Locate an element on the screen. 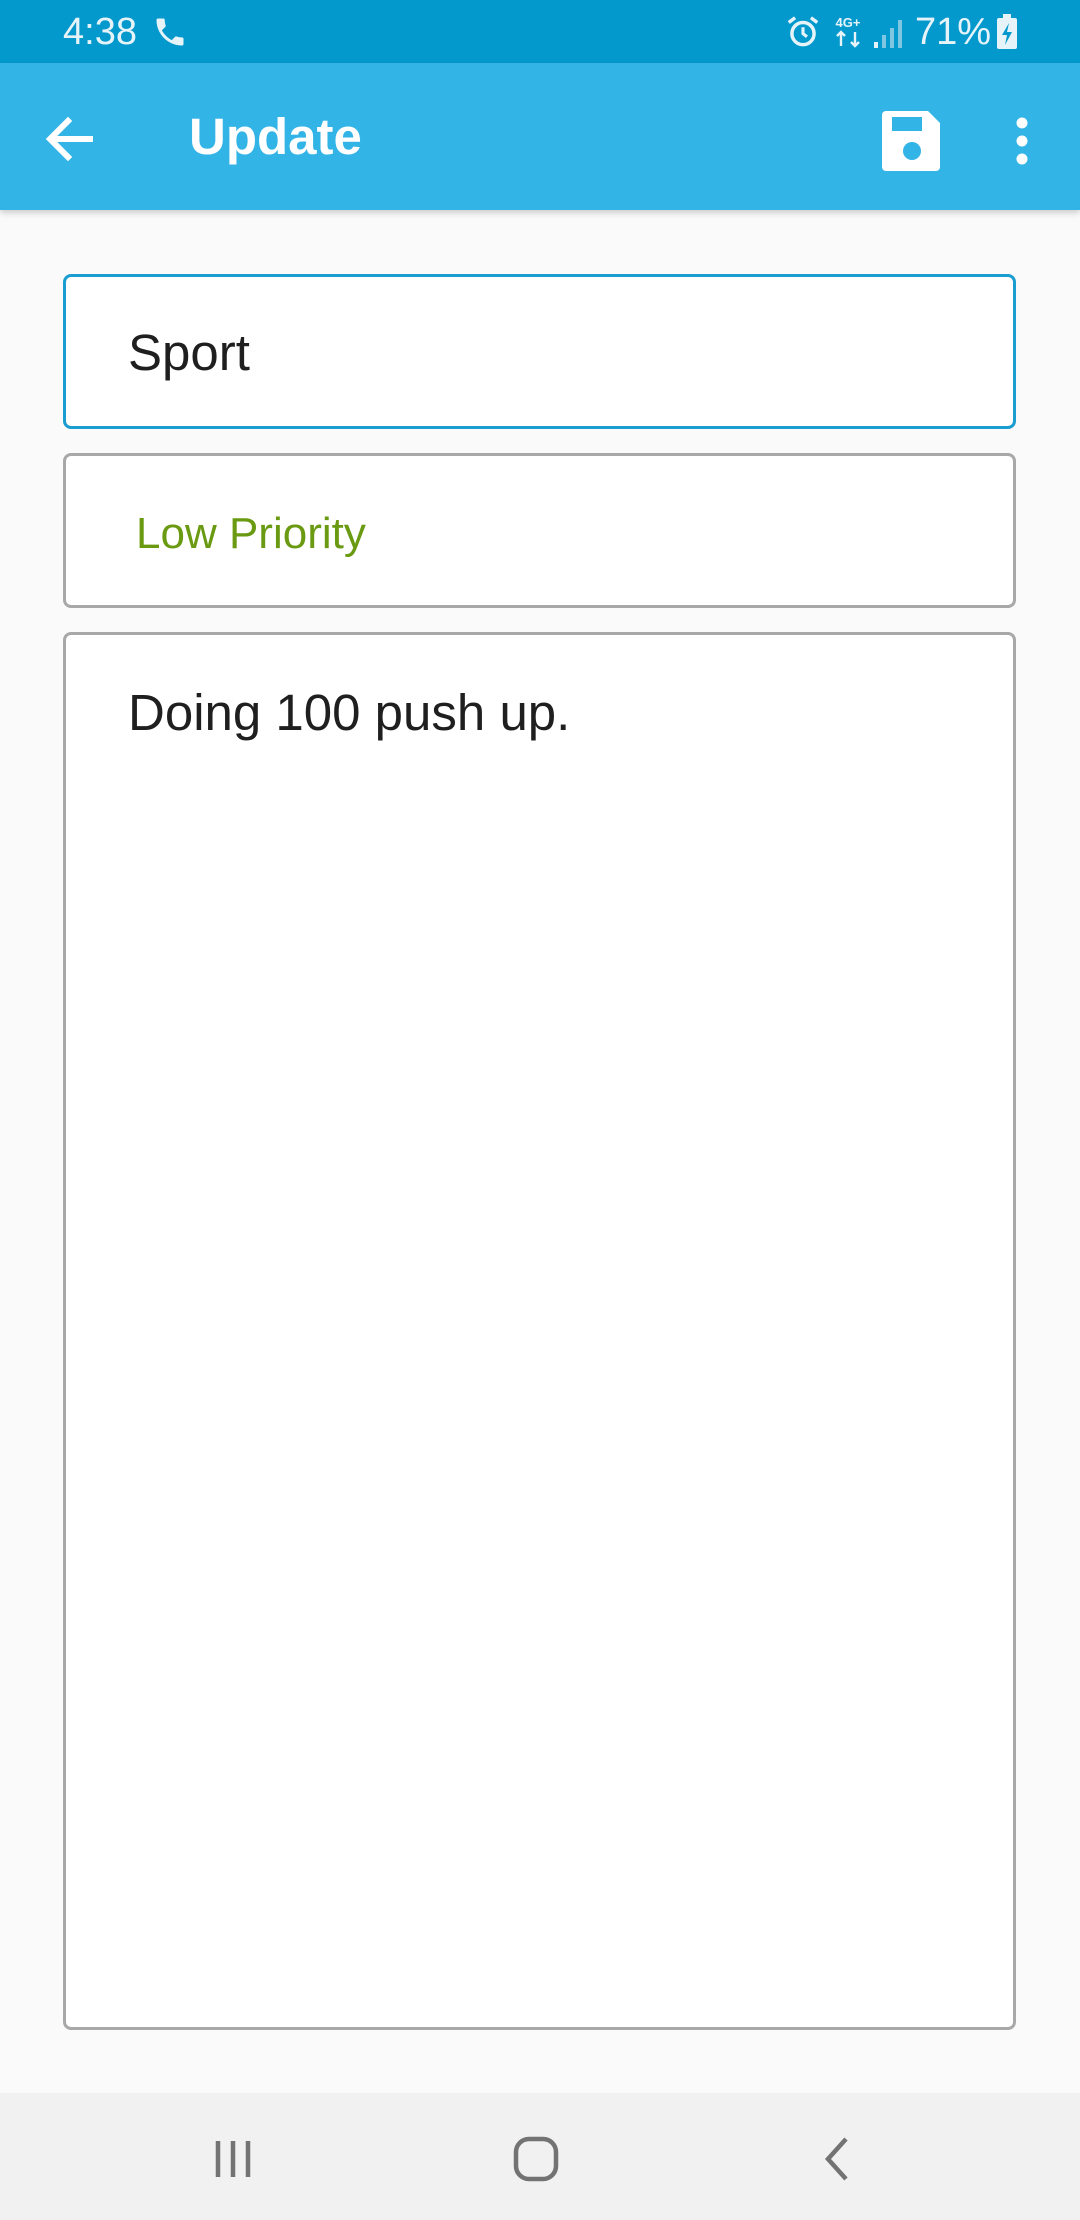 The width and height of the screenshot is (1080, 2220). alarm-icon is located at coordinates (803, 34).